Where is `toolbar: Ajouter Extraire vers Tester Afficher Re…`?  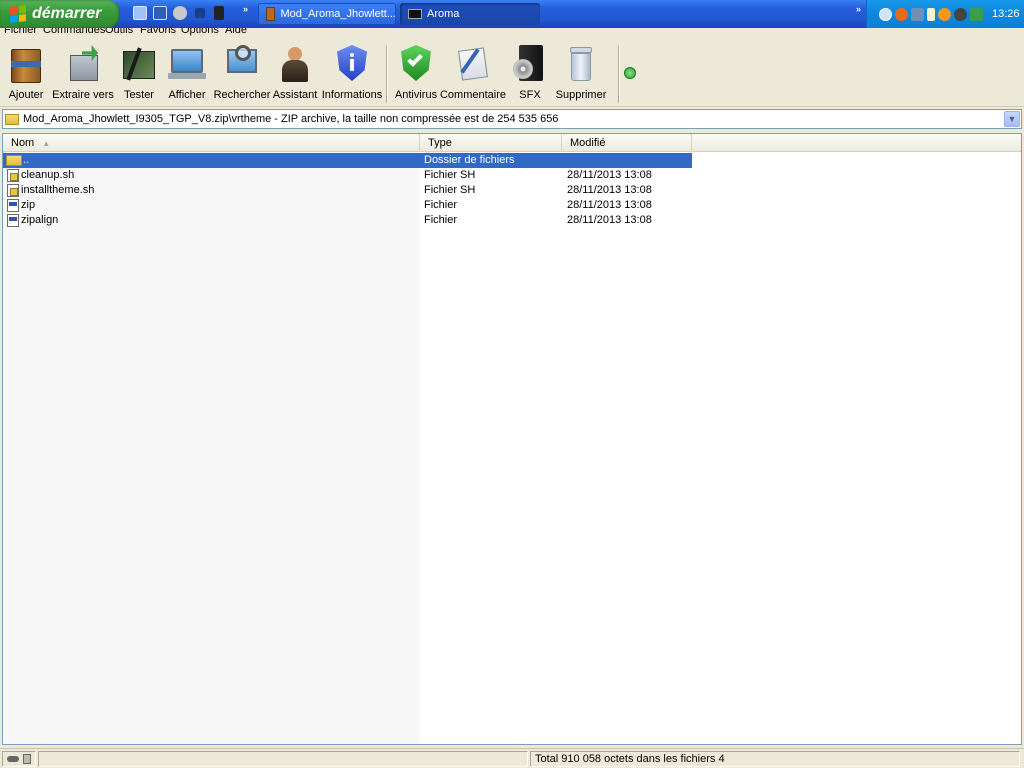
toolbar: Ajouter Extraire vers Tester Afficher Re… is located at coordinates (512, 73).